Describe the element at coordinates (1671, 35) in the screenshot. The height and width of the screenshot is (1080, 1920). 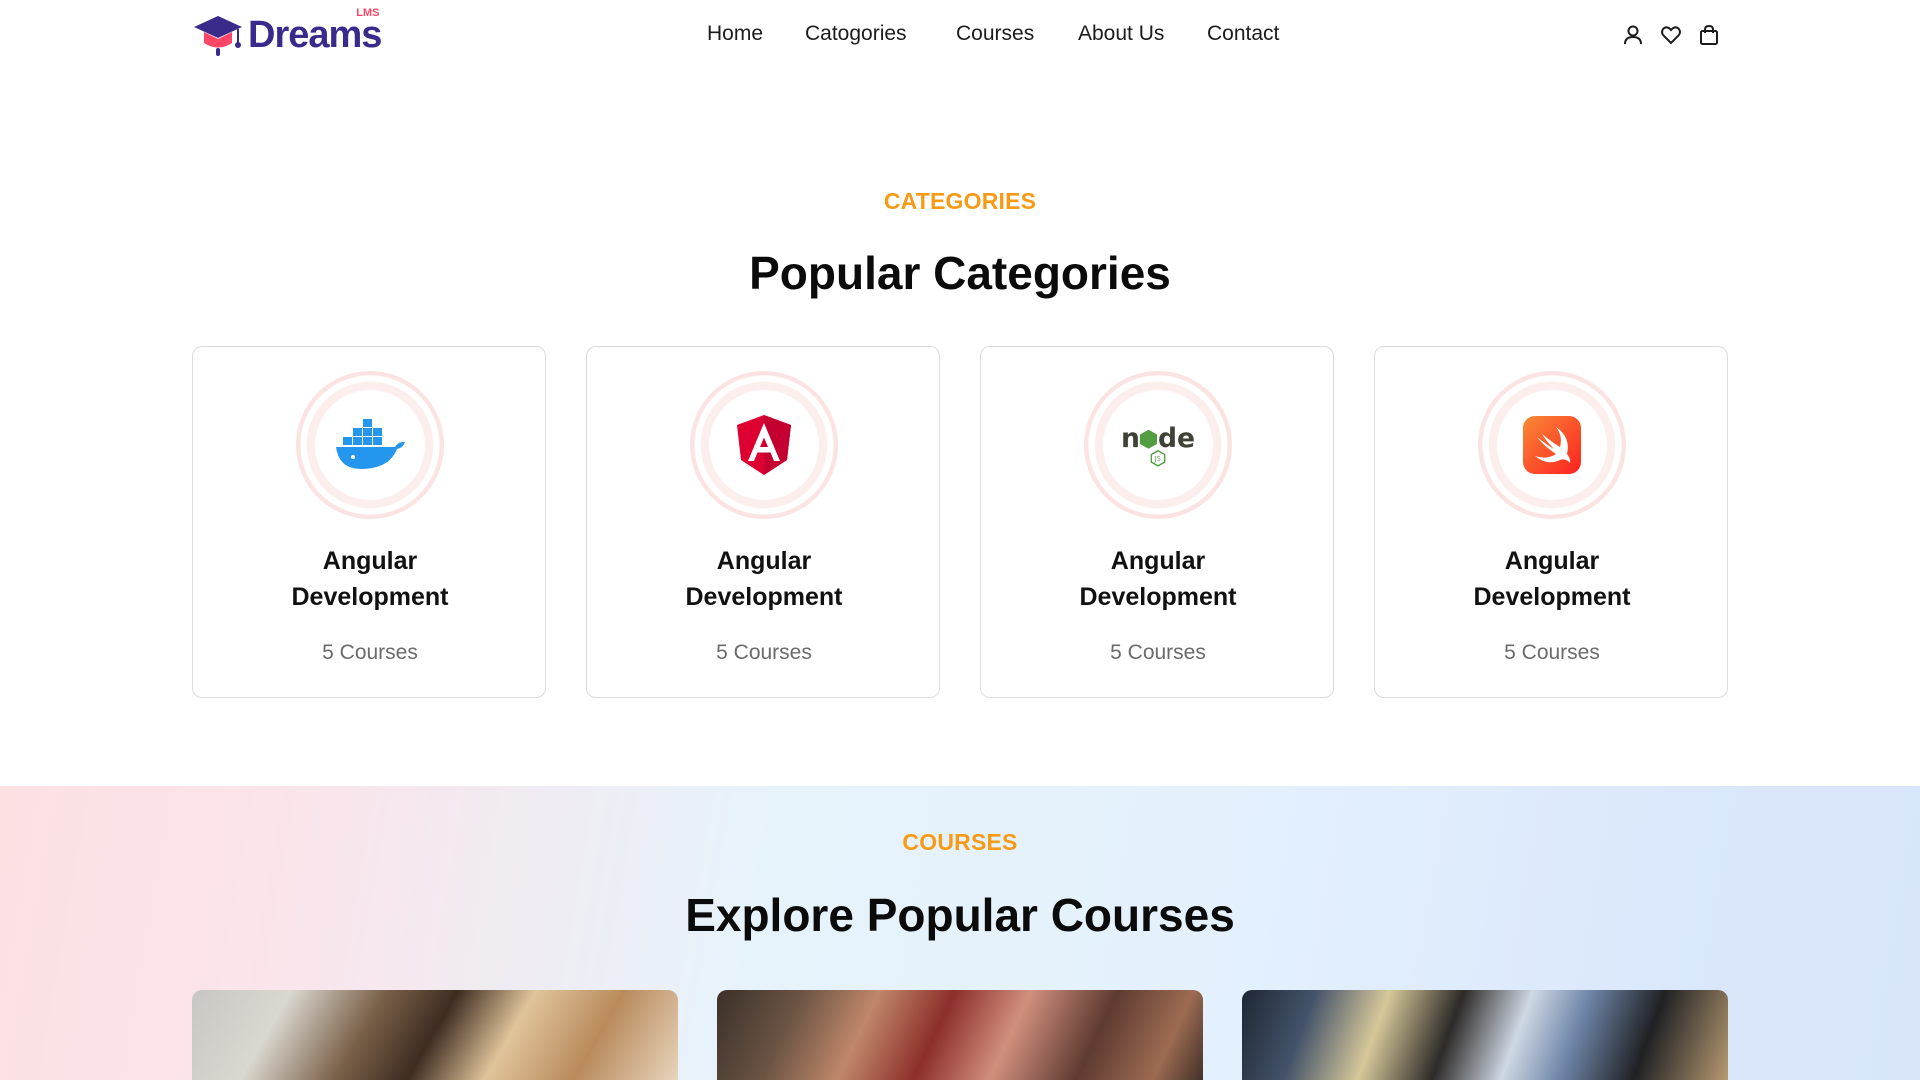
I see `heart-icon` at that location.